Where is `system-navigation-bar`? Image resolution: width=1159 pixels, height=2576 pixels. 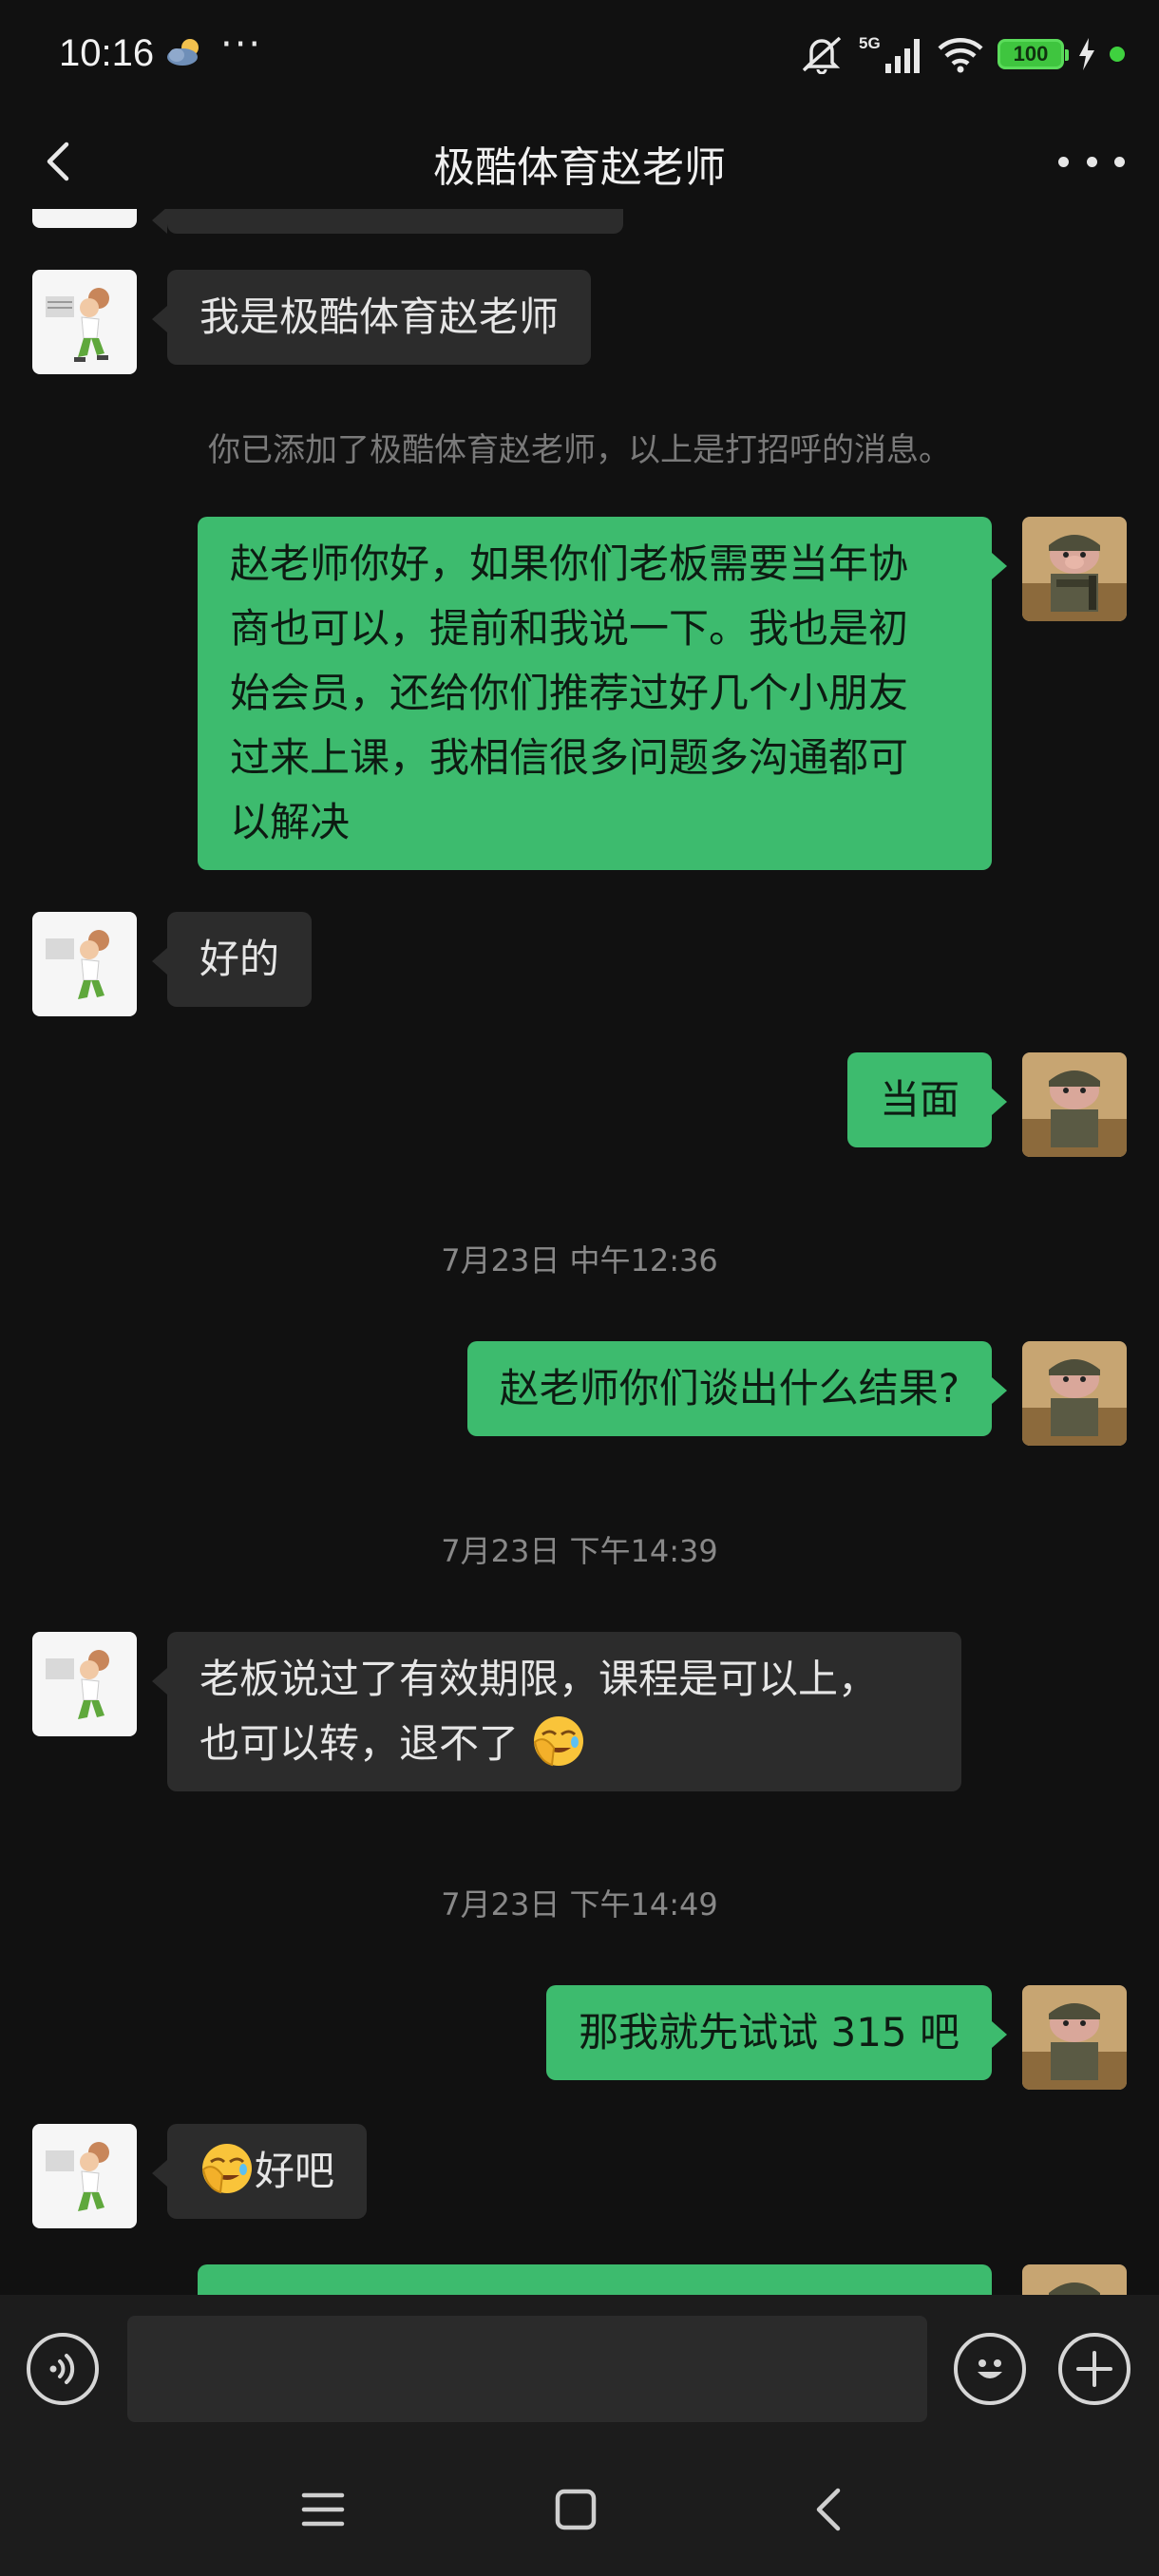
system-navigation-bar is located at coordinates (579, 2509).